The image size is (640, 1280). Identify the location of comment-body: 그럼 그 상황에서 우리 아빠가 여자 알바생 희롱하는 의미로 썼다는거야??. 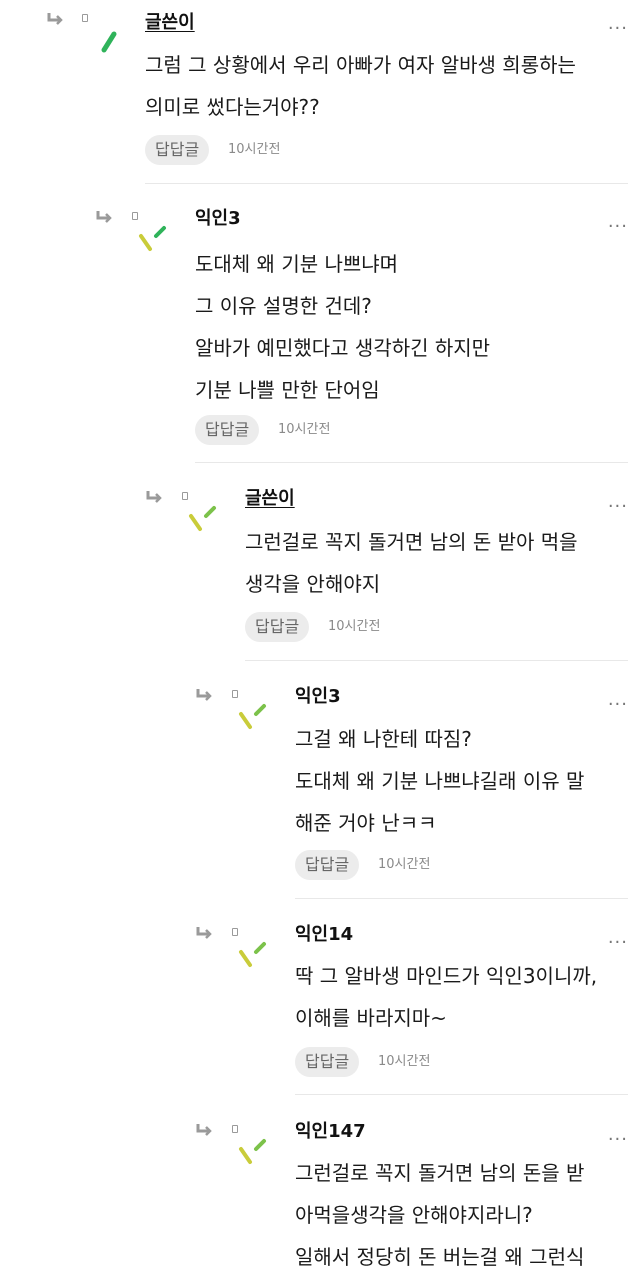
(360, 86).